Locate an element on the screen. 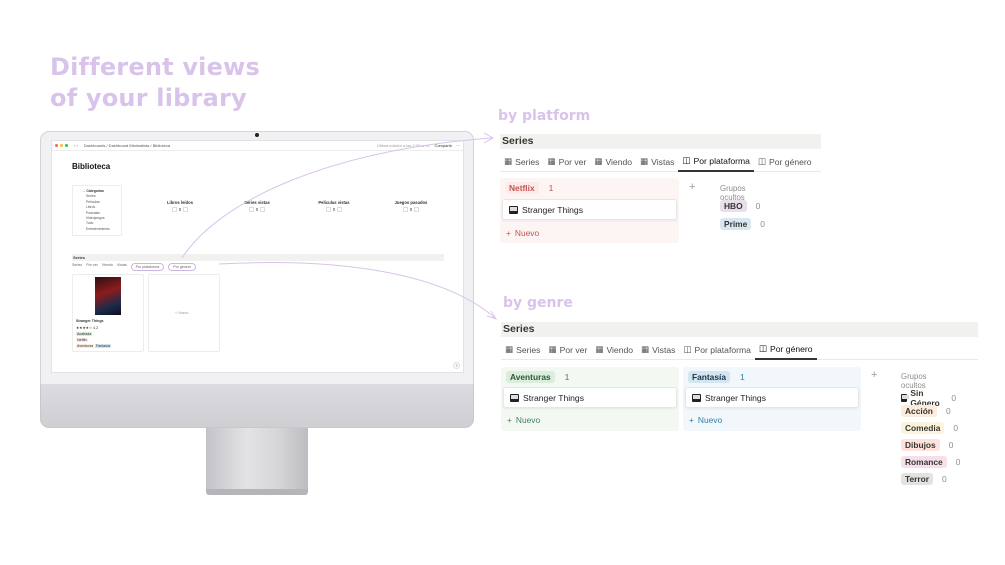  imac-chin is located at coordinates (257, 406).